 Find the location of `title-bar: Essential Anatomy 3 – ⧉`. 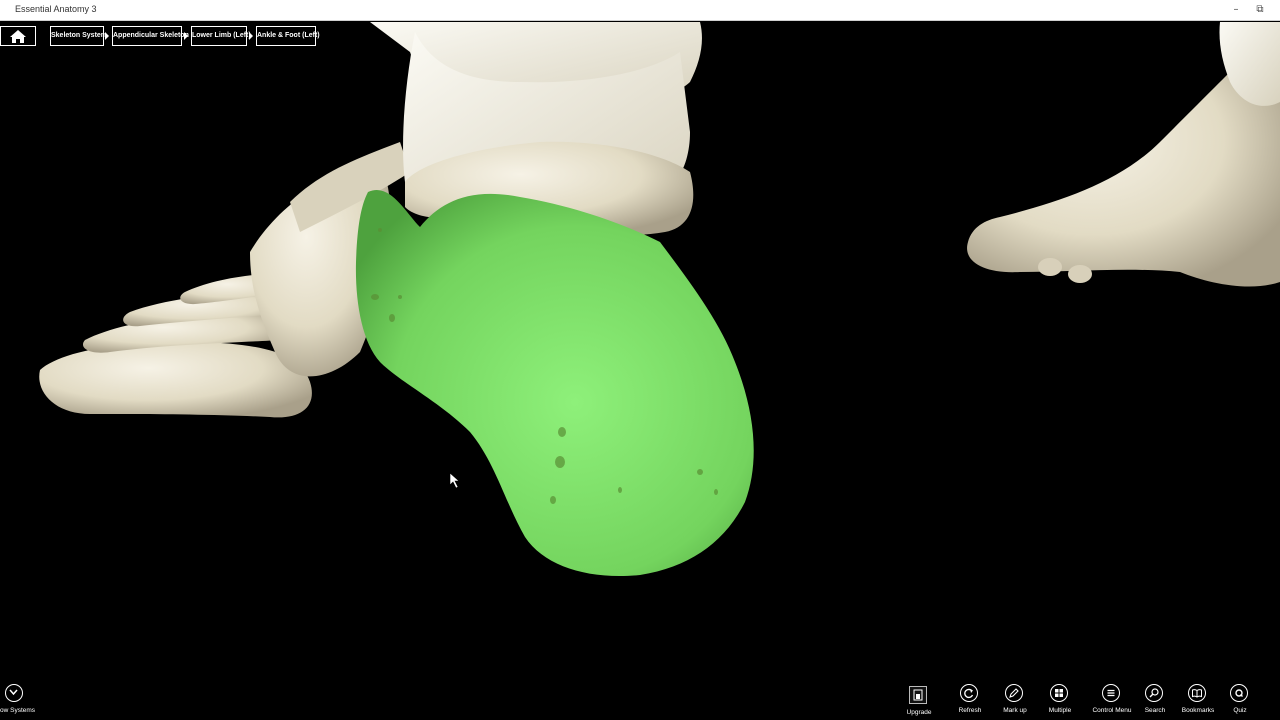

title-bar: Essential Anatomy 3 – ⧉ is located at coordinates (640, 10).